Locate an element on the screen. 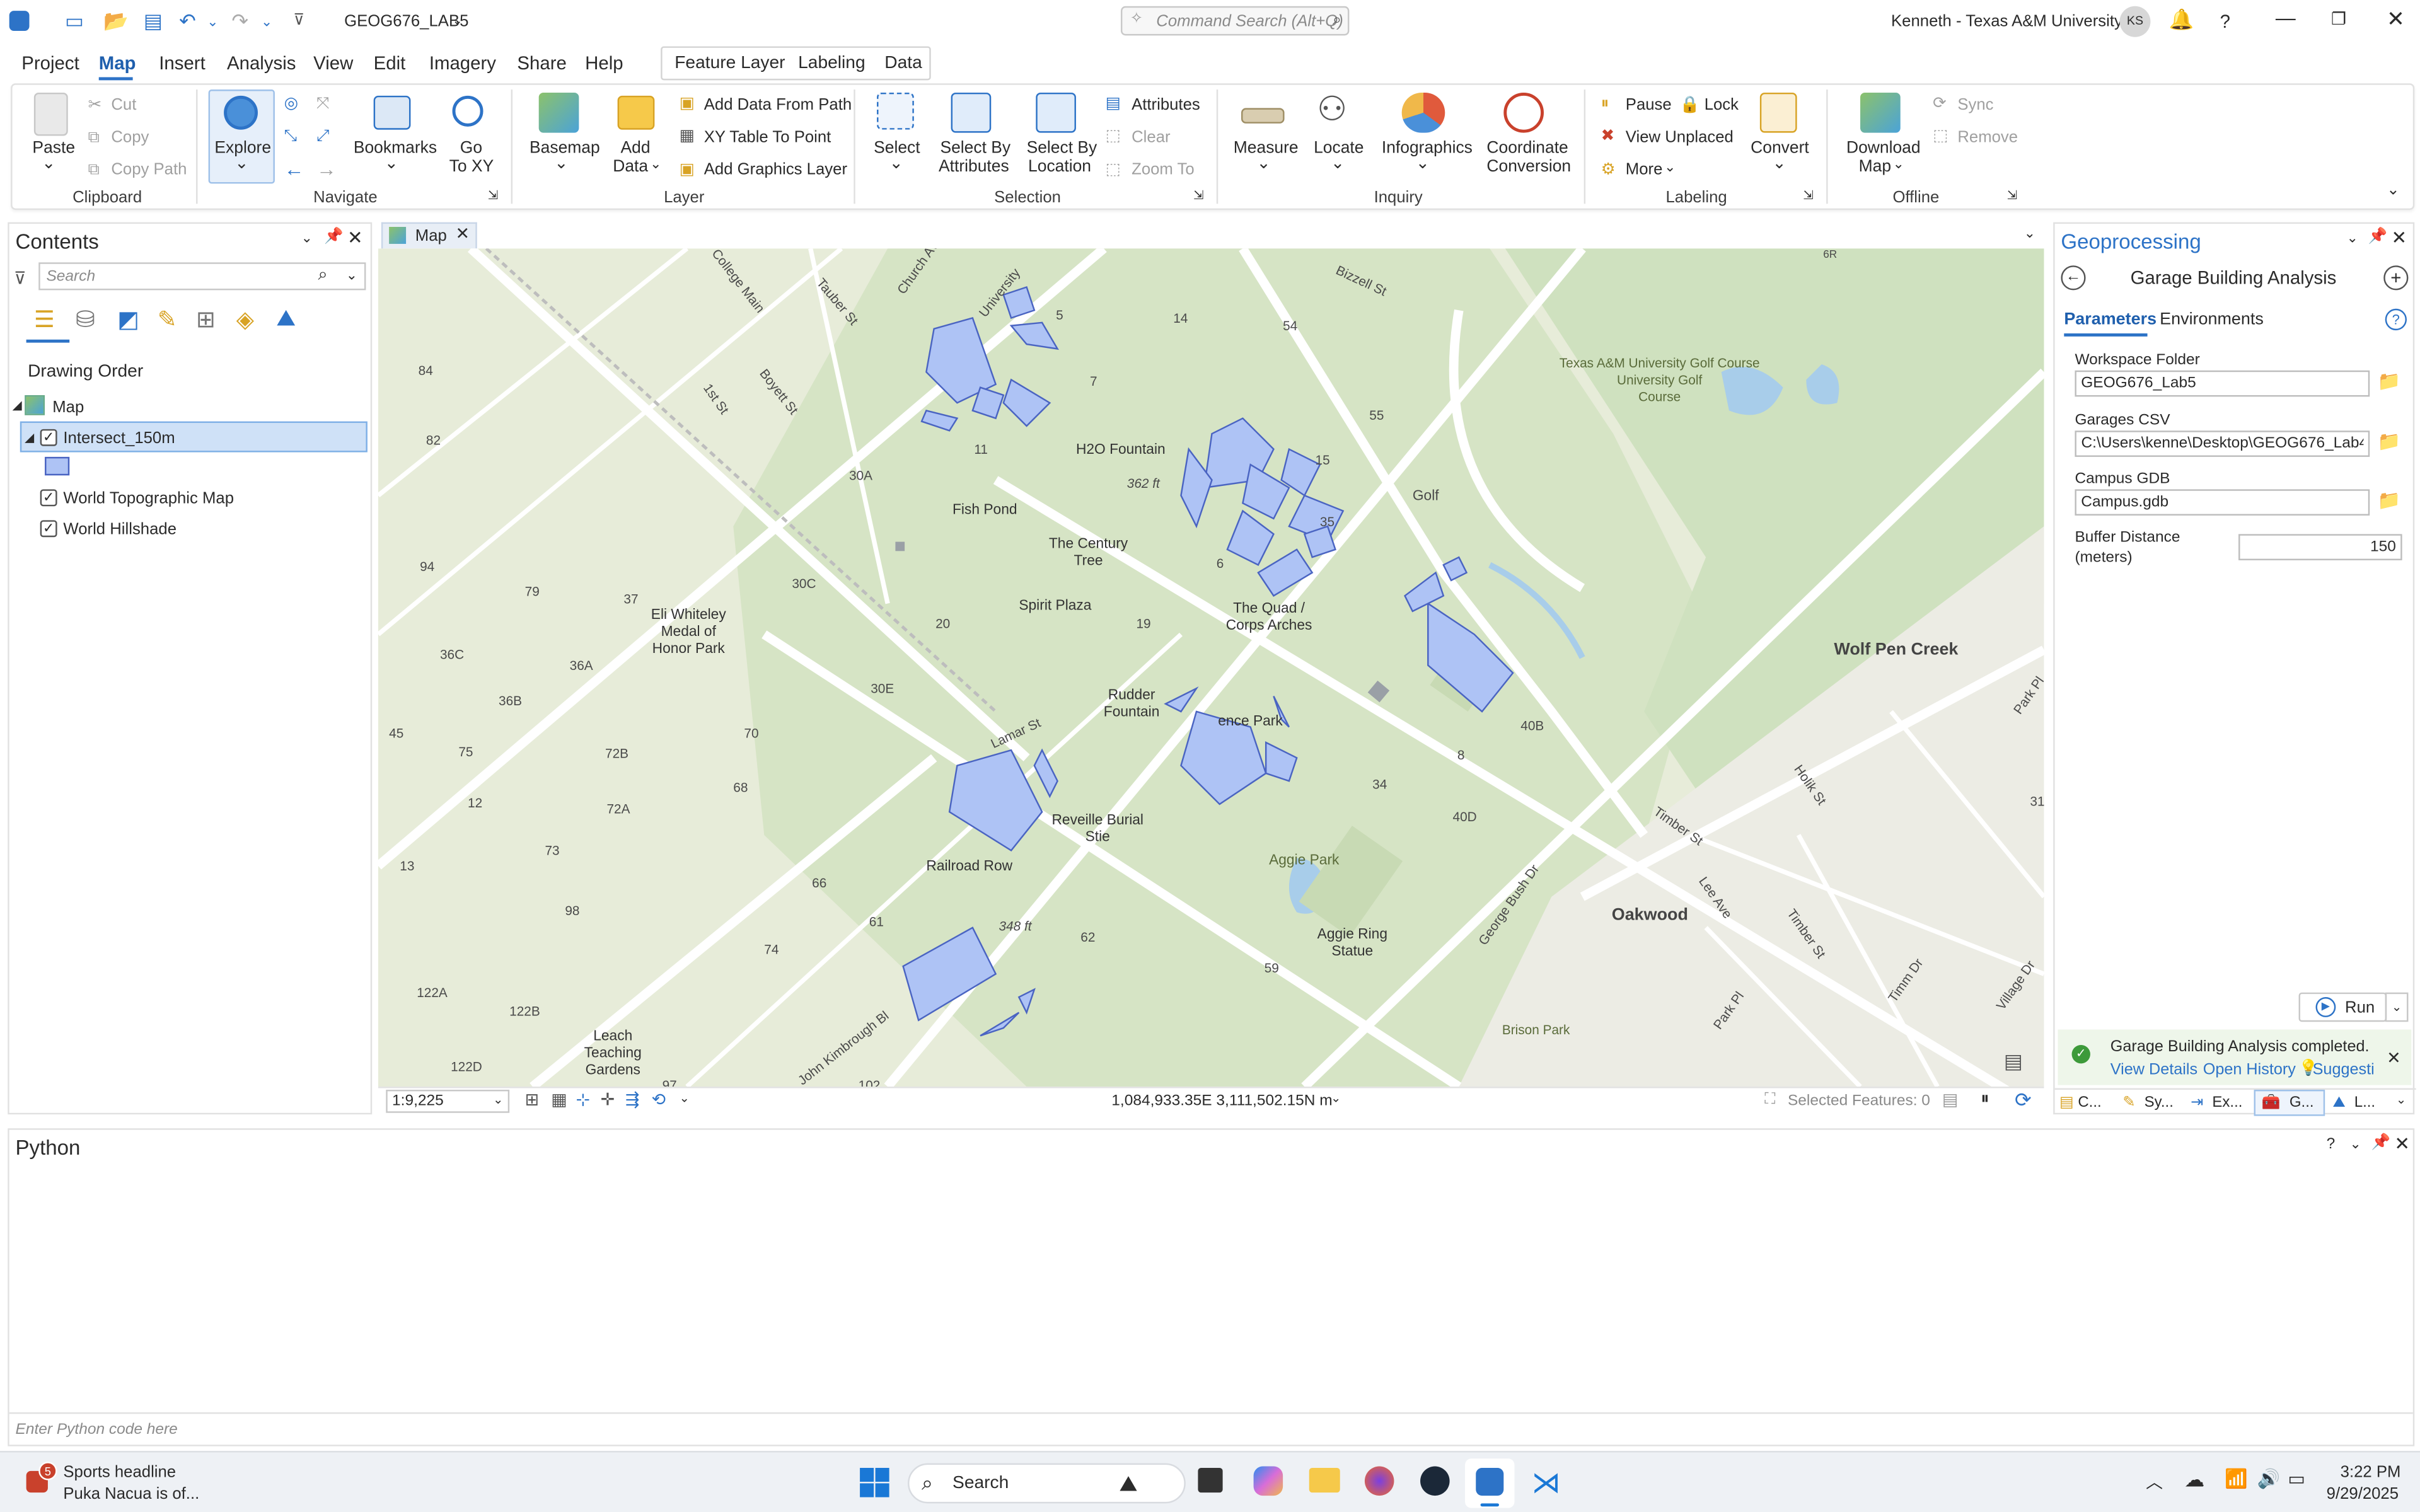 The height and width of the screenshot is (1512, 2420). pane-options-icon: ⌄ is located at coordinates (2355, 1144).